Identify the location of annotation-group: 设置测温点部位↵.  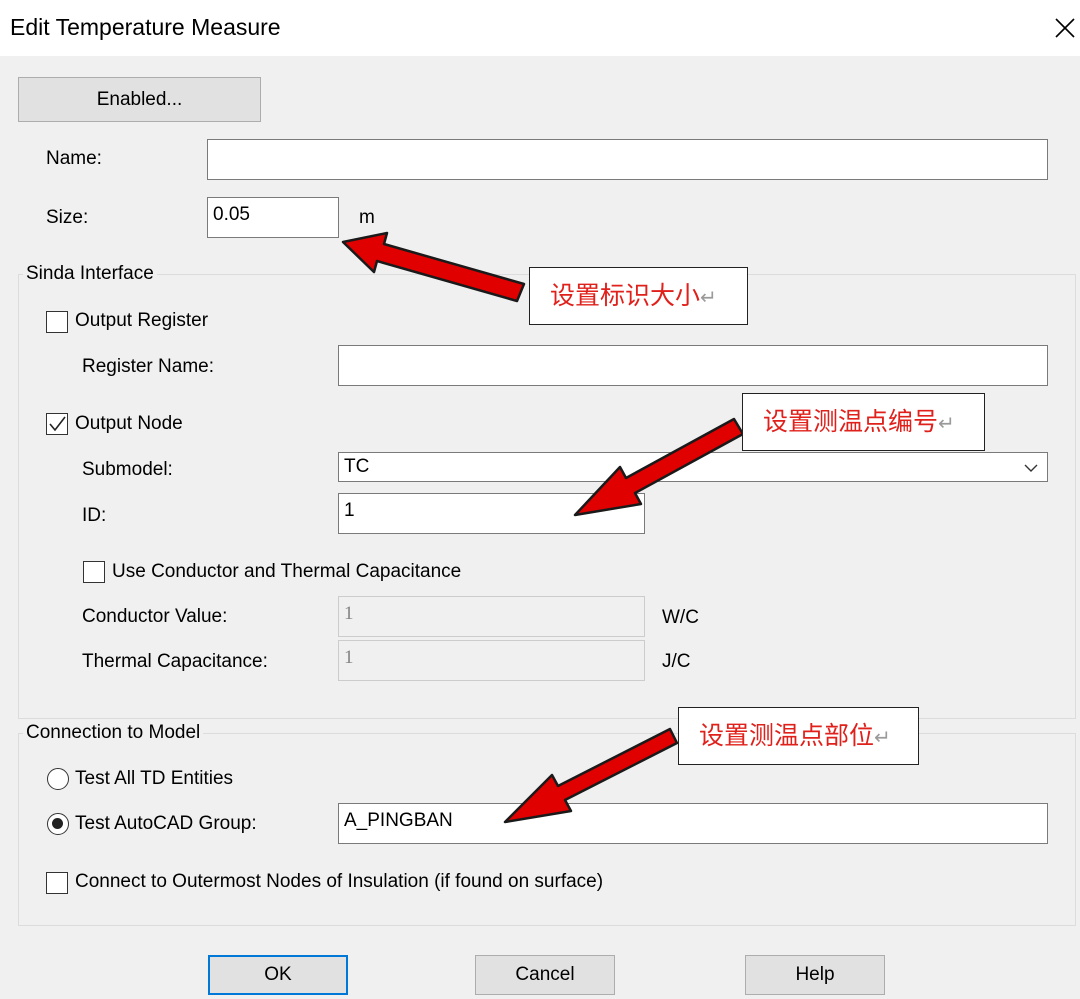
(798, 736).